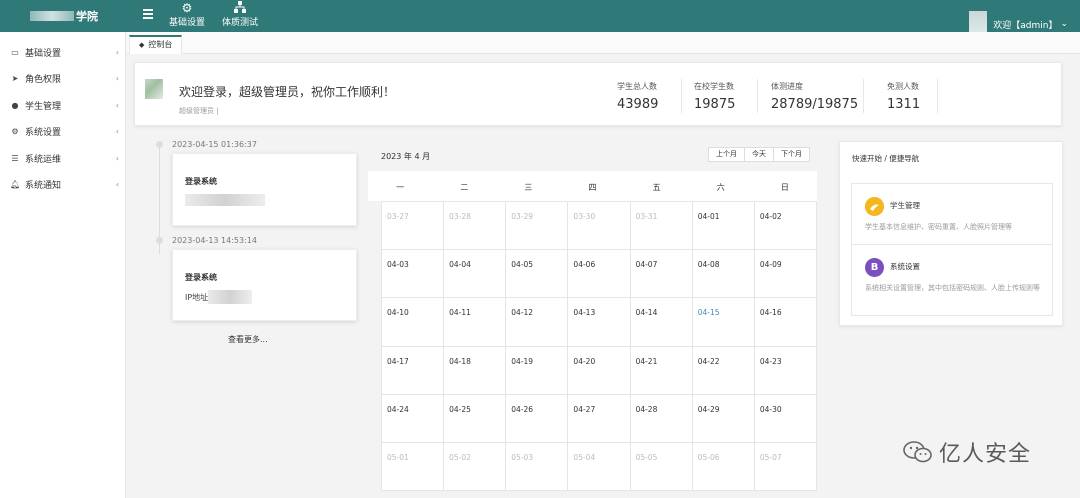 The image size is (1080, 498). What do you see at coordinates (187, 14) in the screenshot?
I see `nav-basic-settings: ⚙ 基础设置` at bounding box center [187, 14].